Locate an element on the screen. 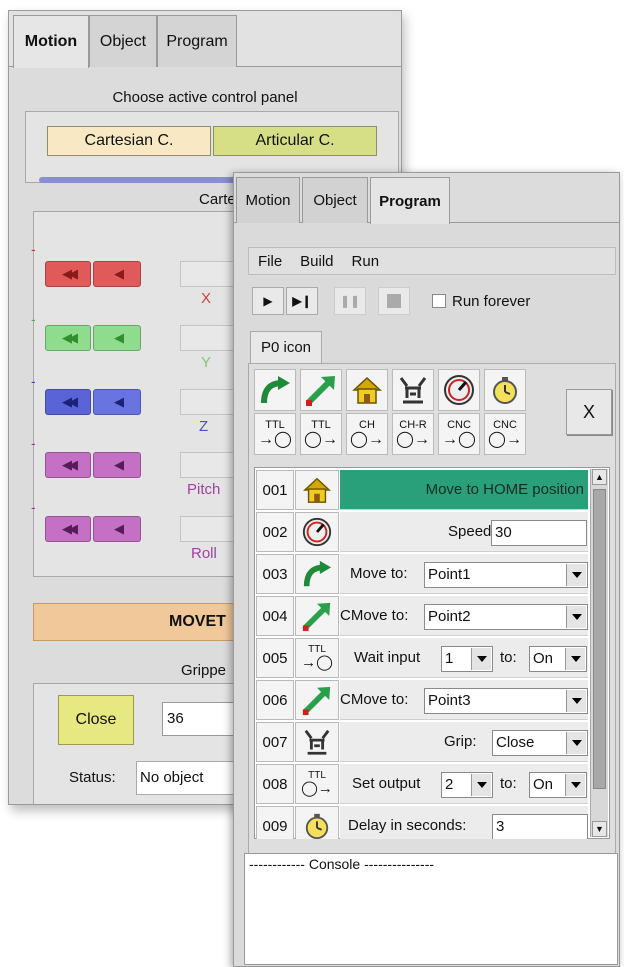 The image size is (624, 967). gripper-icon is located at coordinates (413, 390).